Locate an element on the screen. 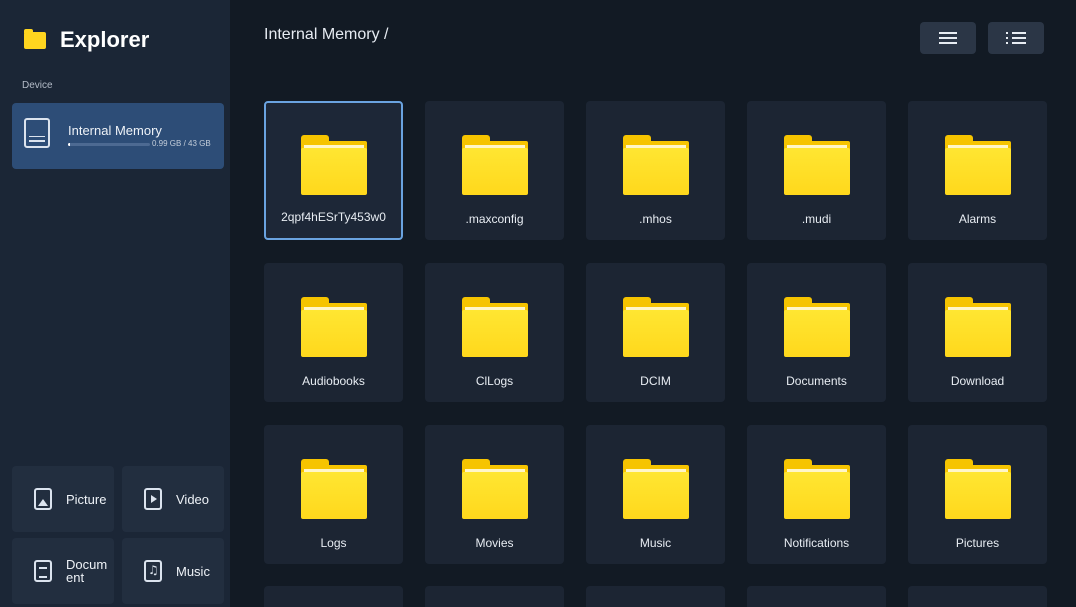 The width and height of the screenshot is (1076, 607). category-music-button: Music is located at coordinates (173, 571).